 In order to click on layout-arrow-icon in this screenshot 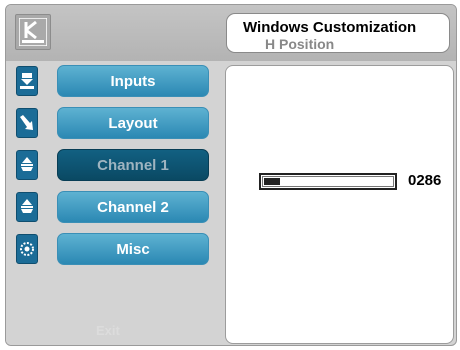, I will do `click(27, 123)`.